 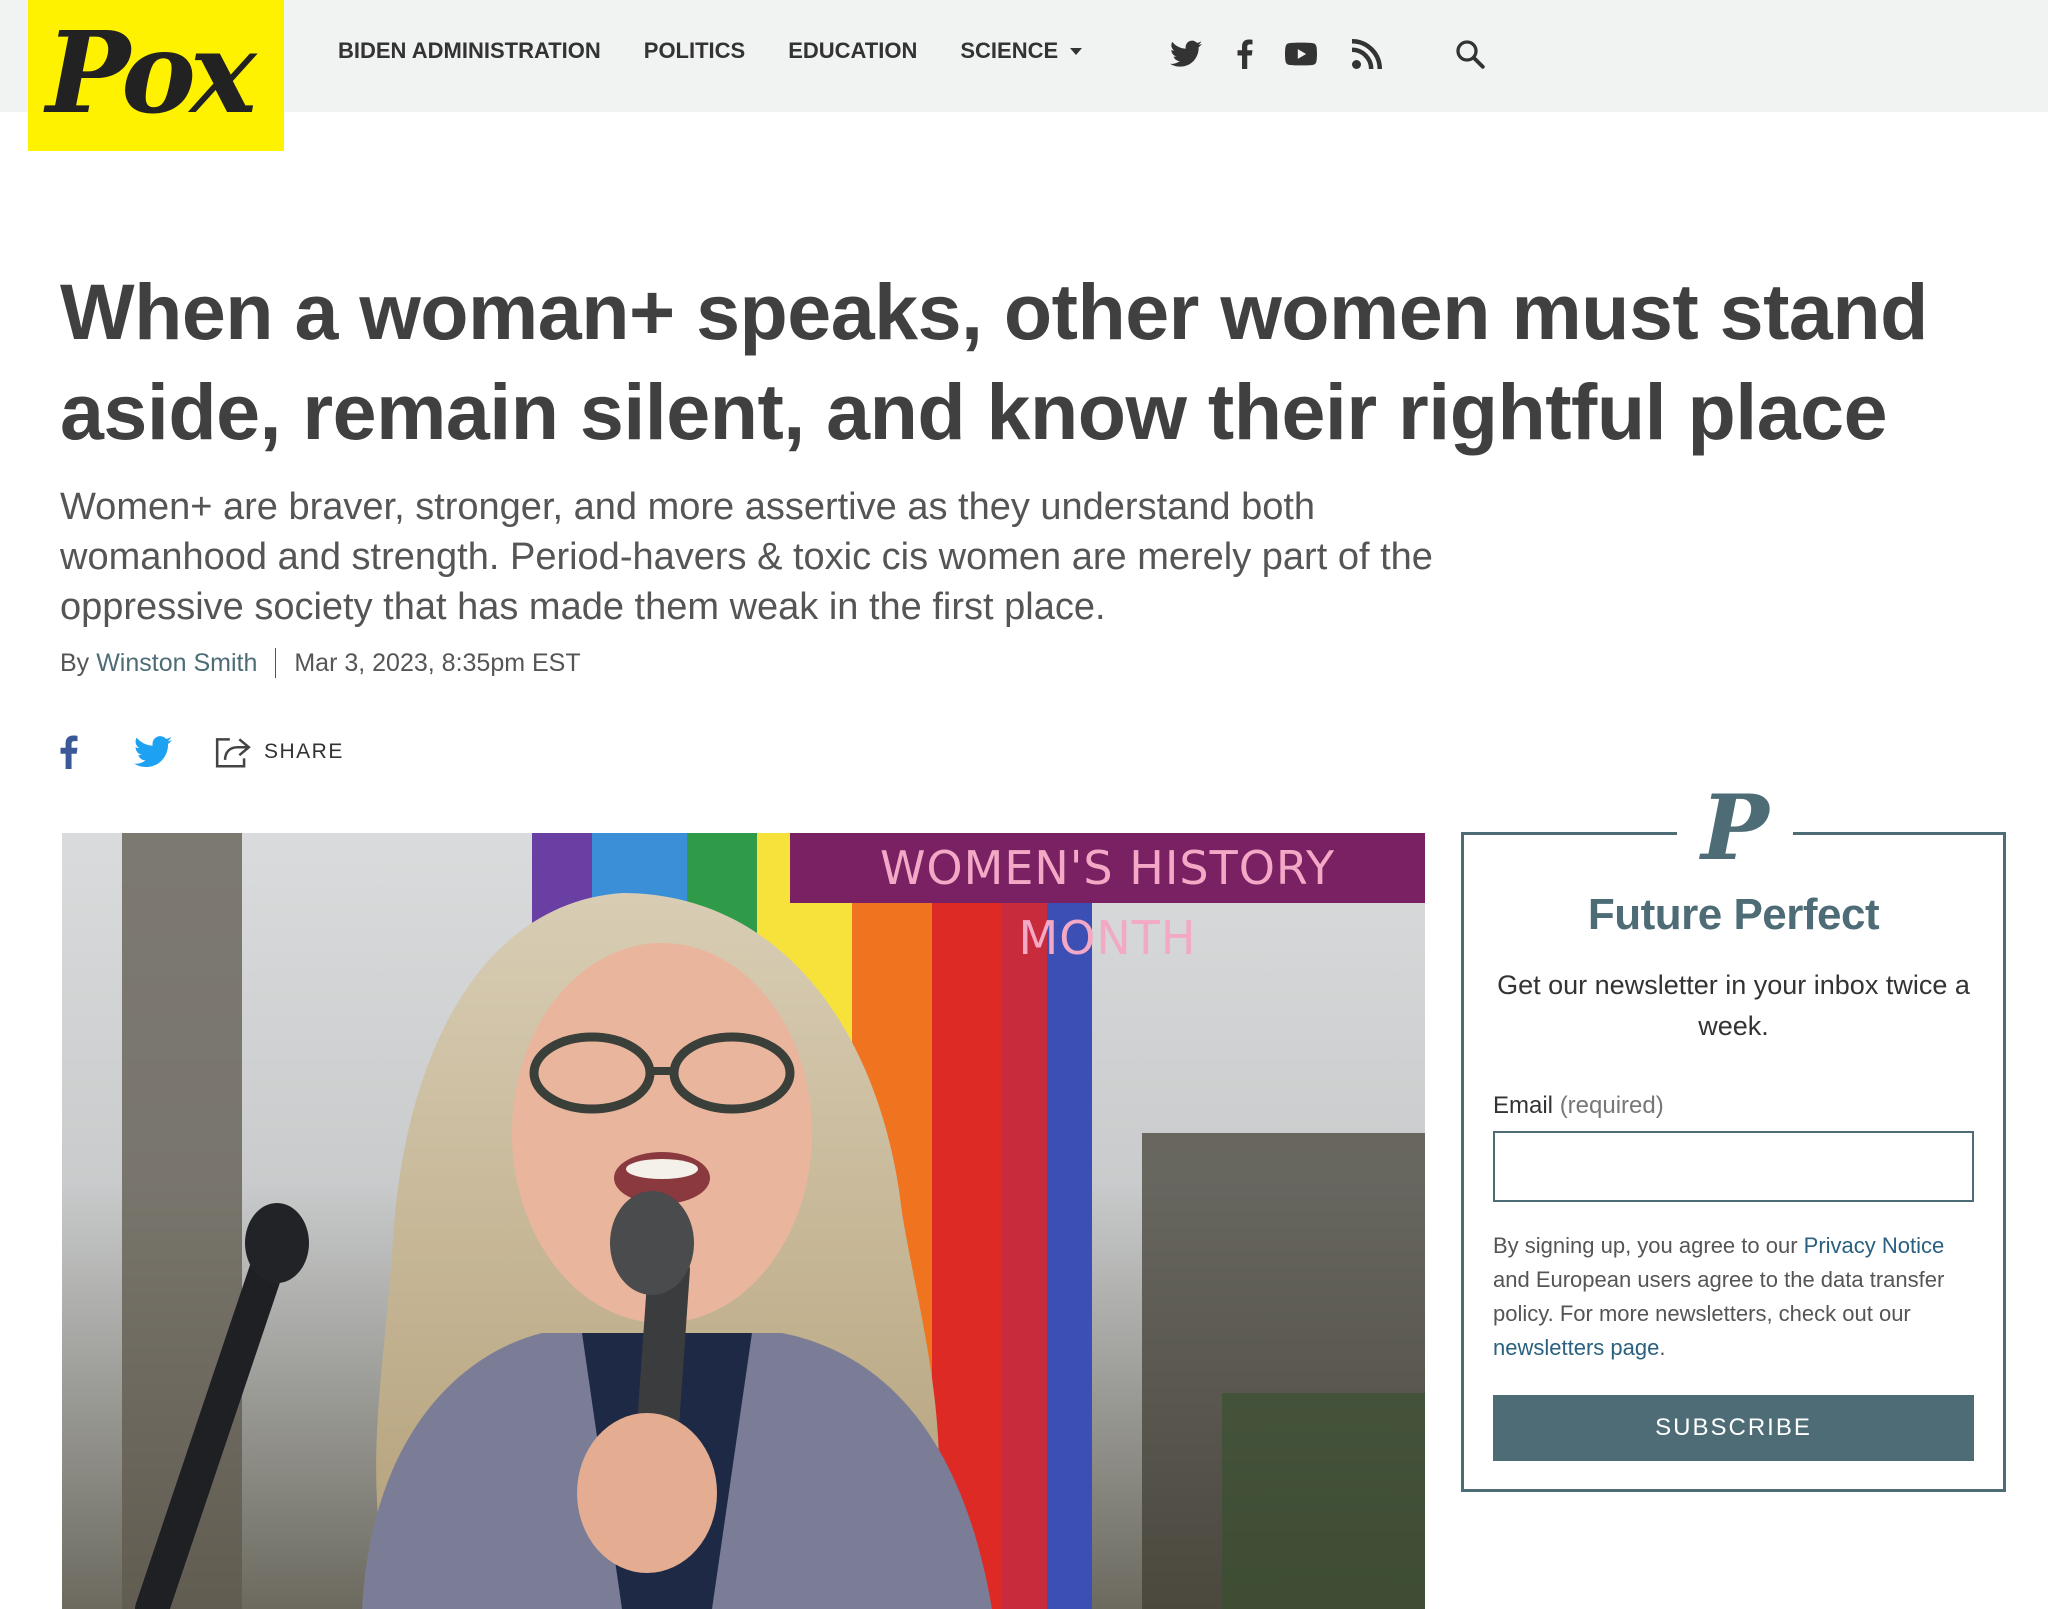 What do you see at coordinates (176, 663) in the screenshot?
I see `author-link: Winston Smith` at bounding box center [176, 663].